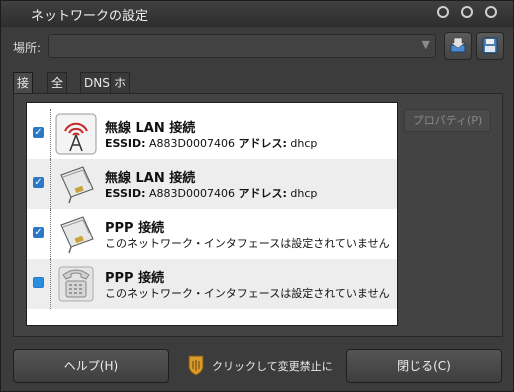  I want to click on tab-hosts: ホスト, so click(120, 101).